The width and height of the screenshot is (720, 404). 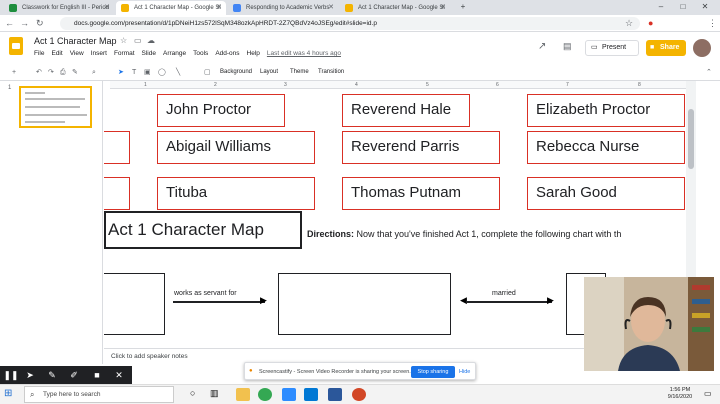 I want to click on activity-trend-icon: ↗, so click(x=542, y=46).